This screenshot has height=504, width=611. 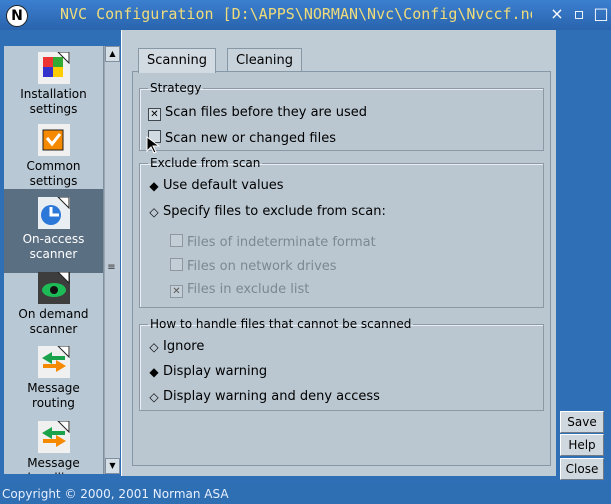 I want to click on use-default-radio: ◆, so click(x=154, y=186).